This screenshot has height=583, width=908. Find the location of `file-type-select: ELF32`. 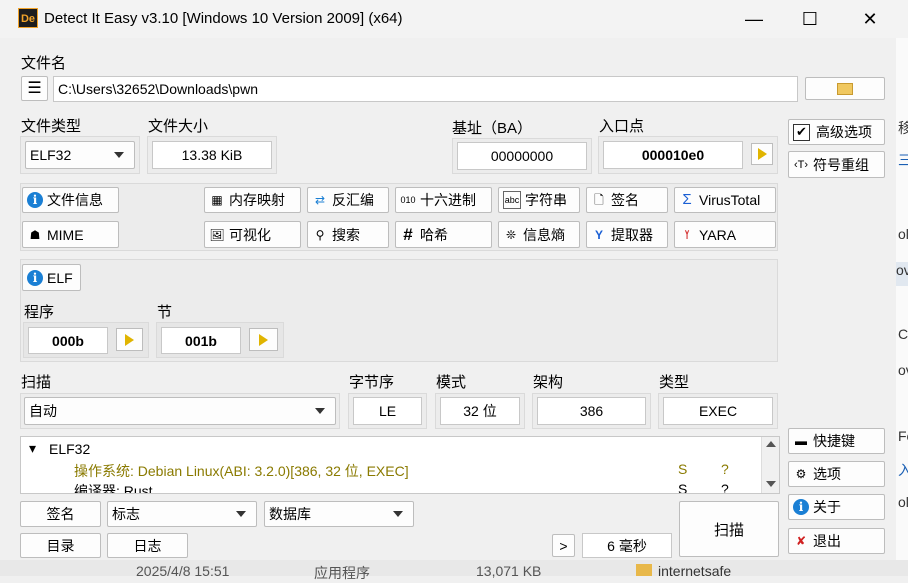

file-type-select: ELF32 is located at coordinates (80, 155).